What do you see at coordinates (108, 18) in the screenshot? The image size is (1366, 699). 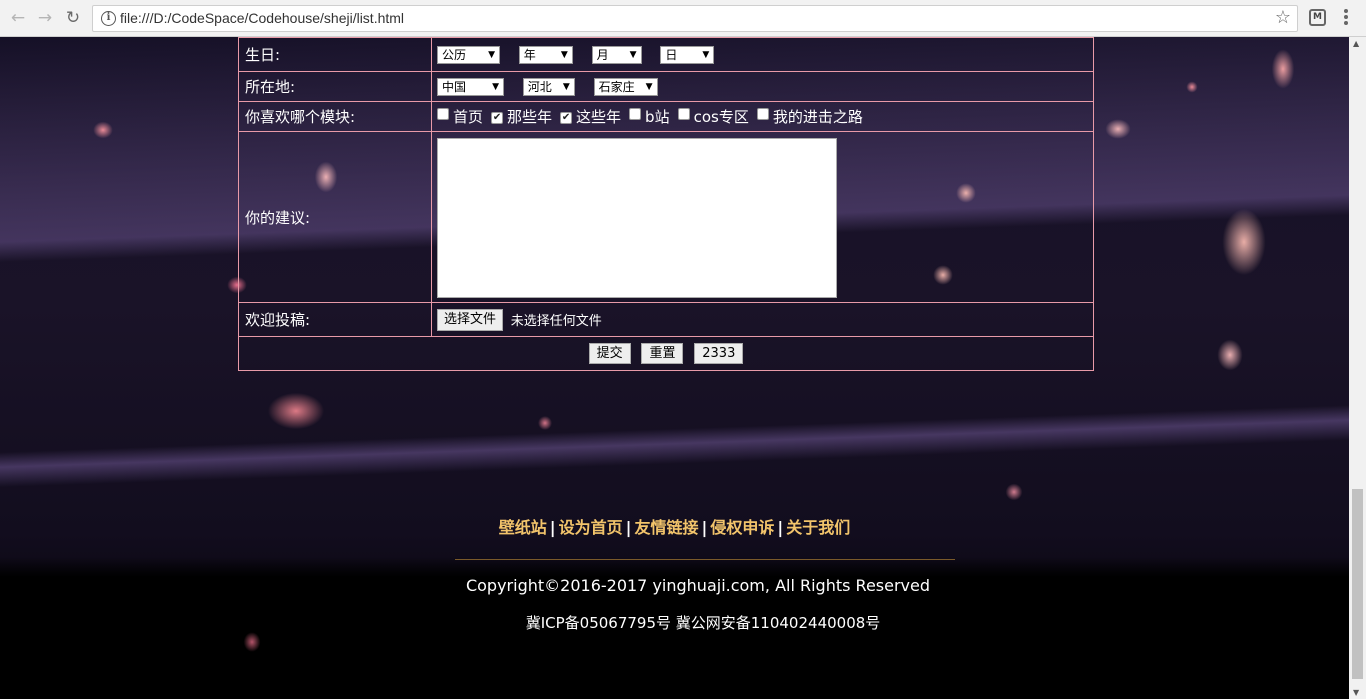 I see `info-icon: i` at bounding box center [108, 18].